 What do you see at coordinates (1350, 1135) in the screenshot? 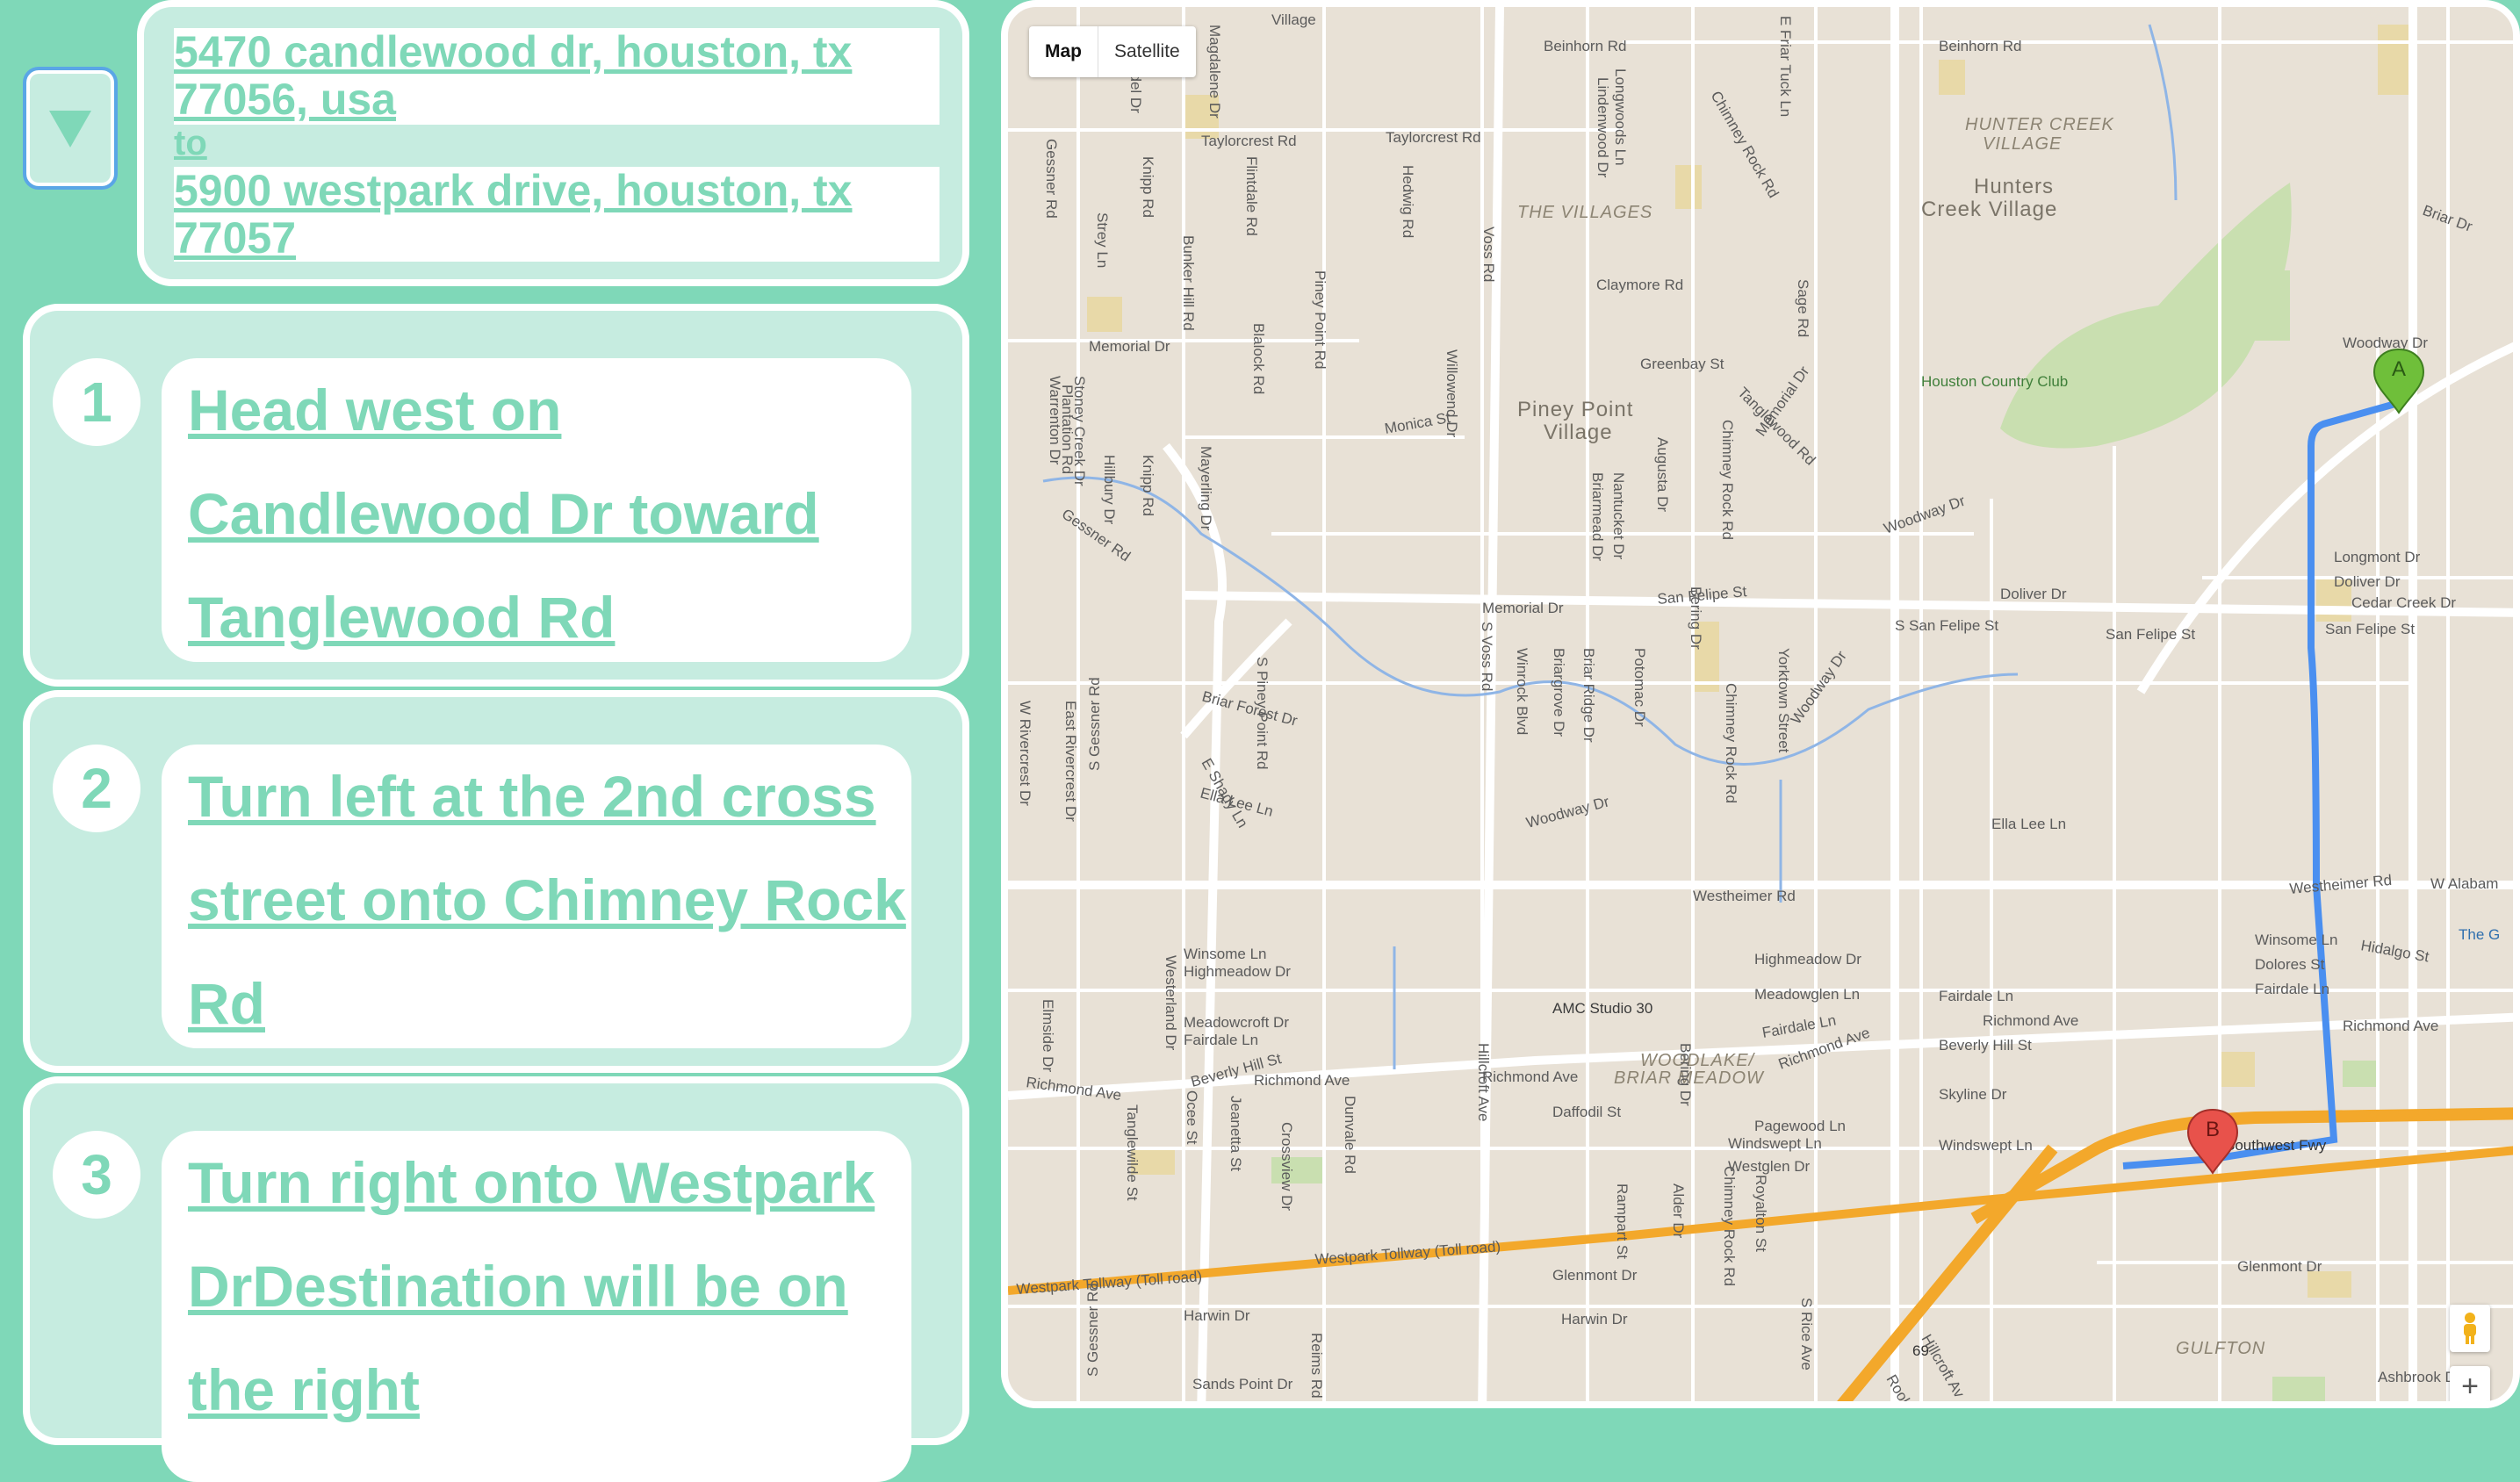
I see `svg-text: Dunvale Rd` at bounding box center [1350, 1135].